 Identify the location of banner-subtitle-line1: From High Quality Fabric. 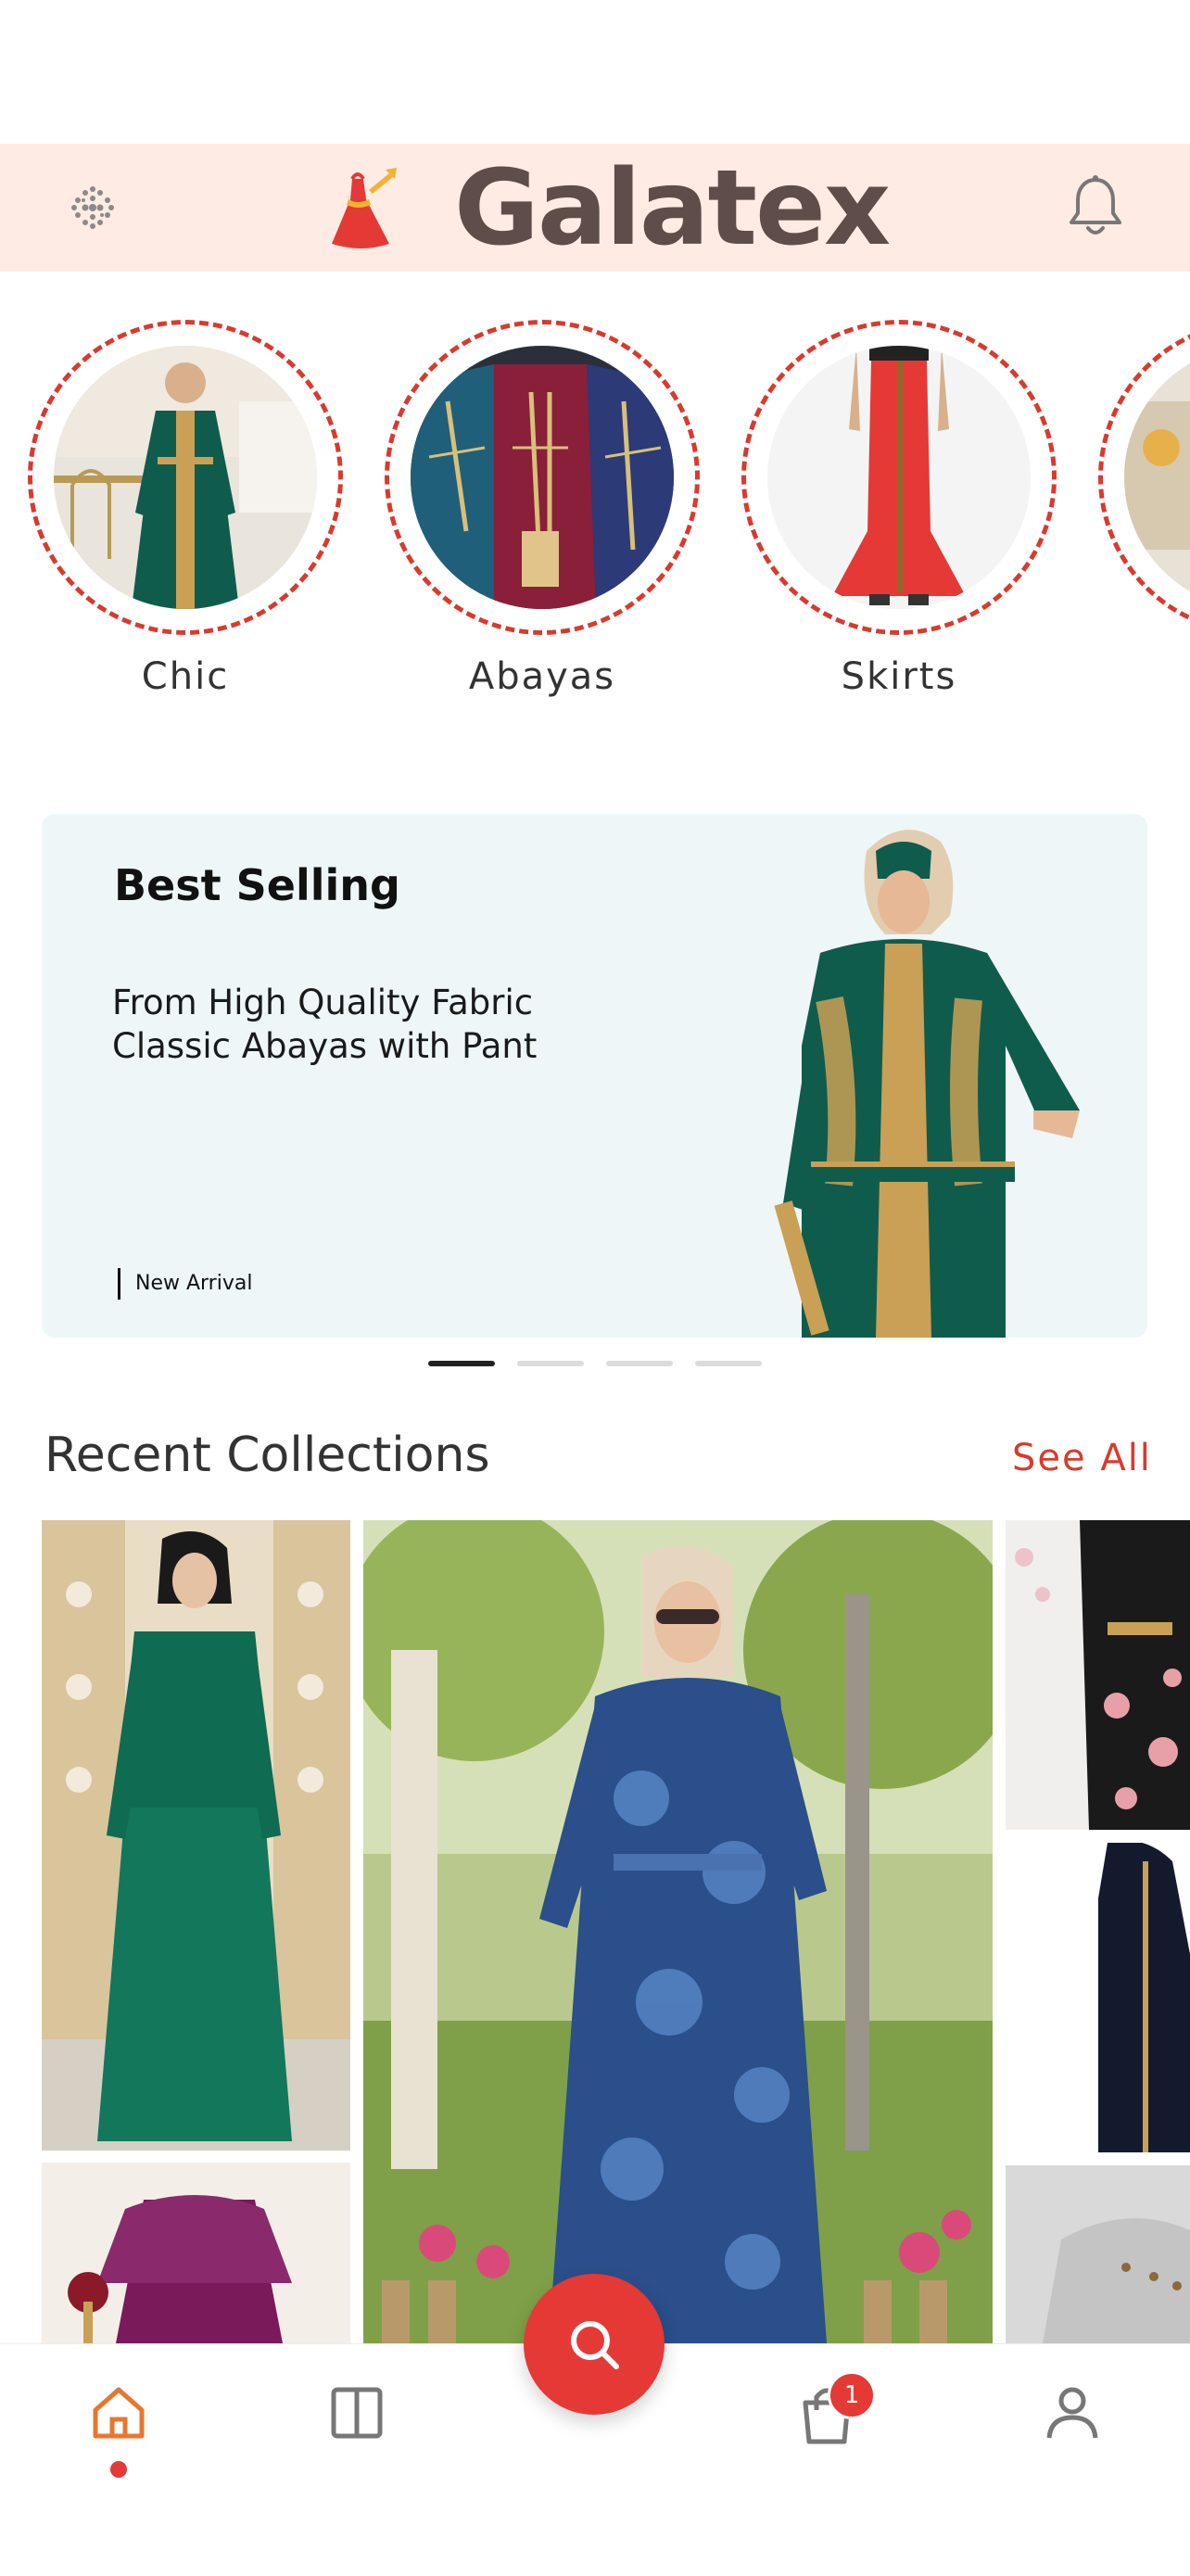
(323, 1003).